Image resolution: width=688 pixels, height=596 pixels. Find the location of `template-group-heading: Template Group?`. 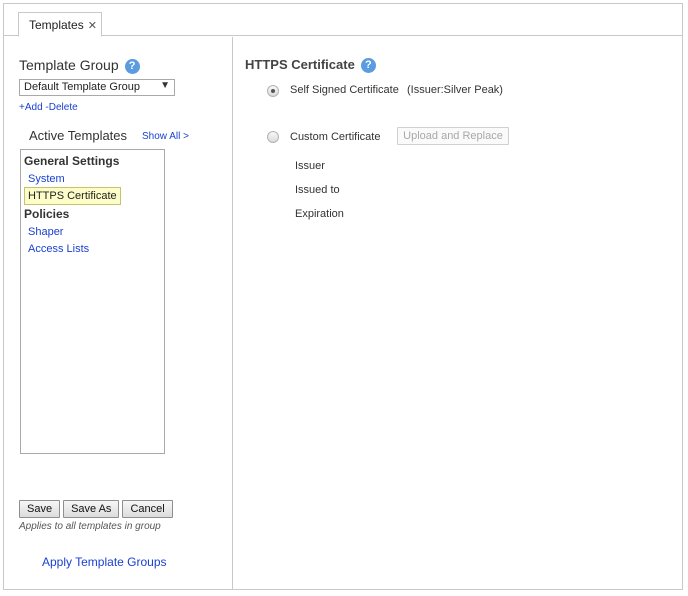

template-group-heading: Template Group? is located at coordinates (79, 65).